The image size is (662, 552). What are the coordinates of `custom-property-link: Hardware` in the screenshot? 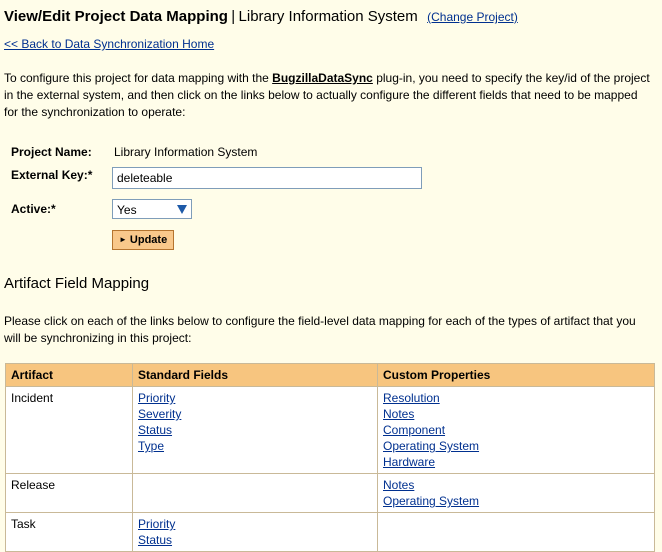 It's located at (516, 462).